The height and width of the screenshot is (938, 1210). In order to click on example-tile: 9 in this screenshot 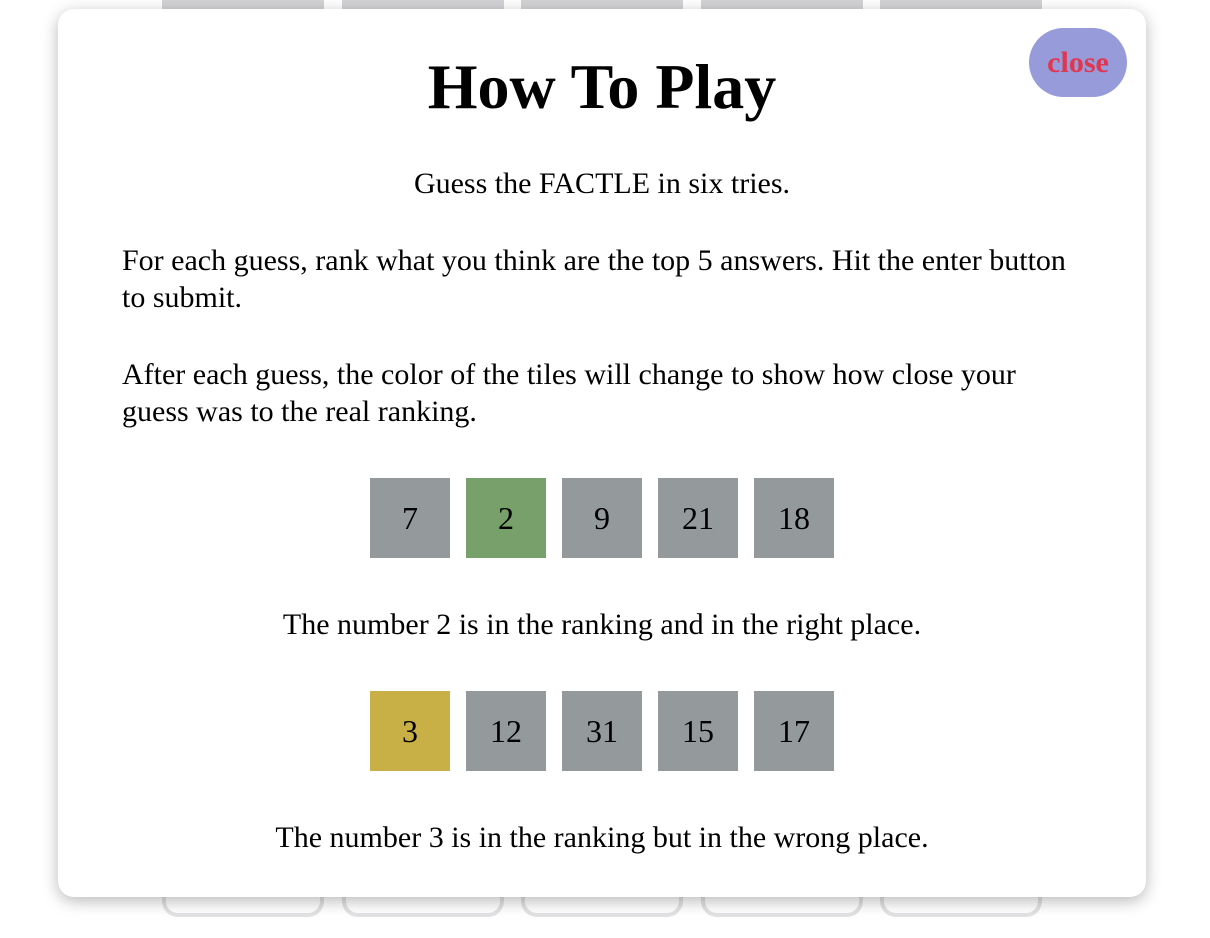, I will do `click(602, 518)`.